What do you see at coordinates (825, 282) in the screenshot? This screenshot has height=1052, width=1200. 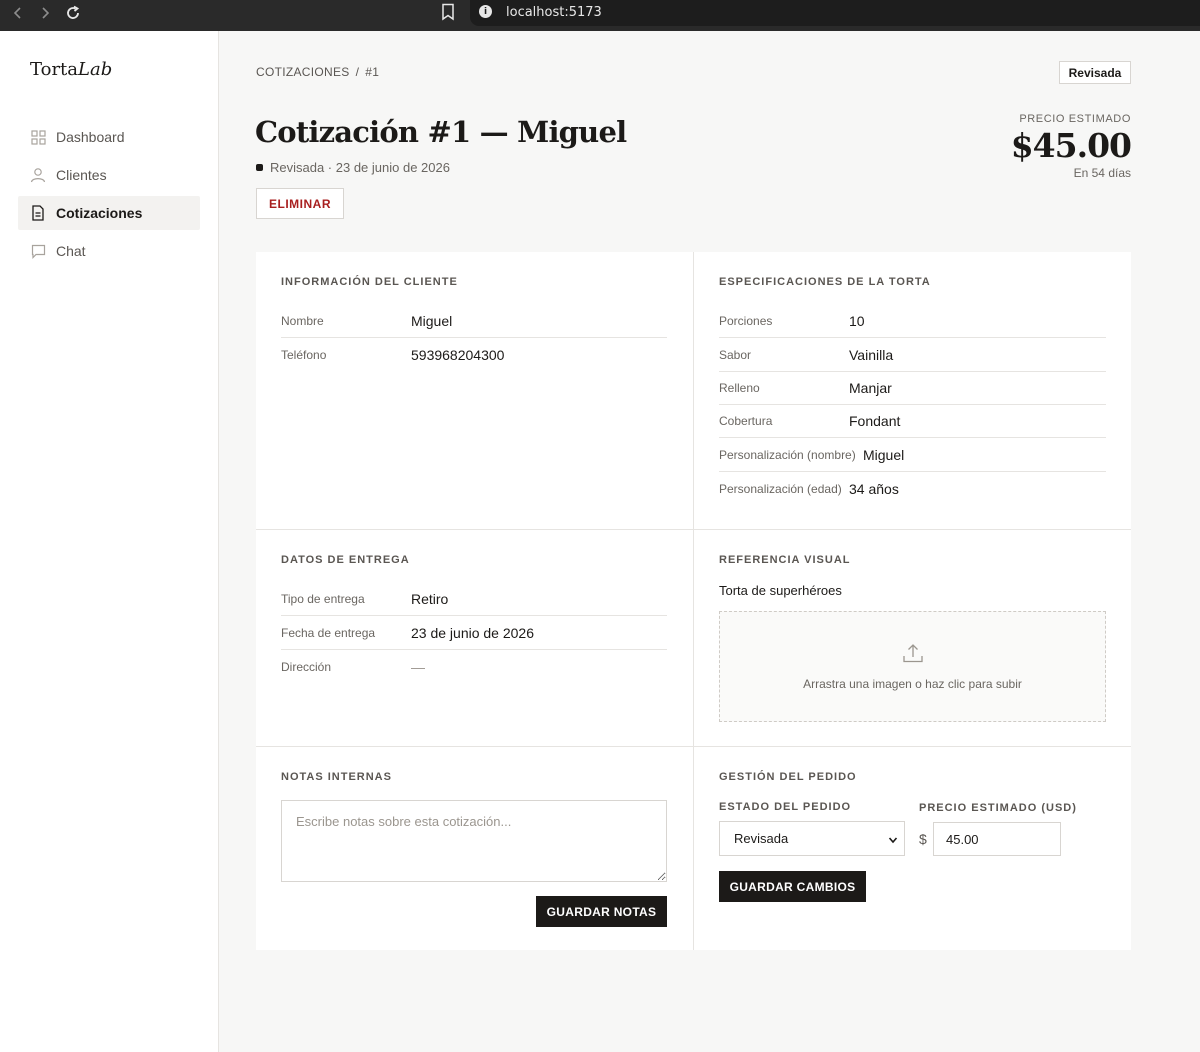 I see `cake-section-title: ESPECIFICACIONES DE LA TORTA` at bounding box center [825, 282].